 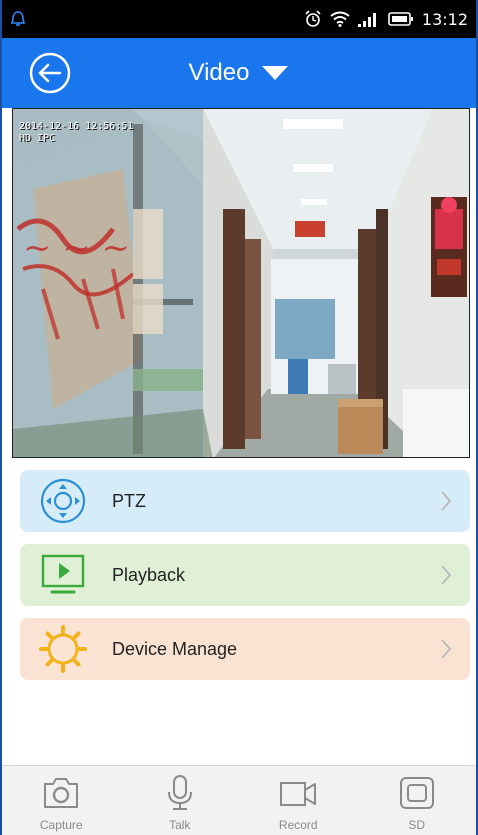 I want to click on menu-label-playback: Playback, so click(x=149, y=574).